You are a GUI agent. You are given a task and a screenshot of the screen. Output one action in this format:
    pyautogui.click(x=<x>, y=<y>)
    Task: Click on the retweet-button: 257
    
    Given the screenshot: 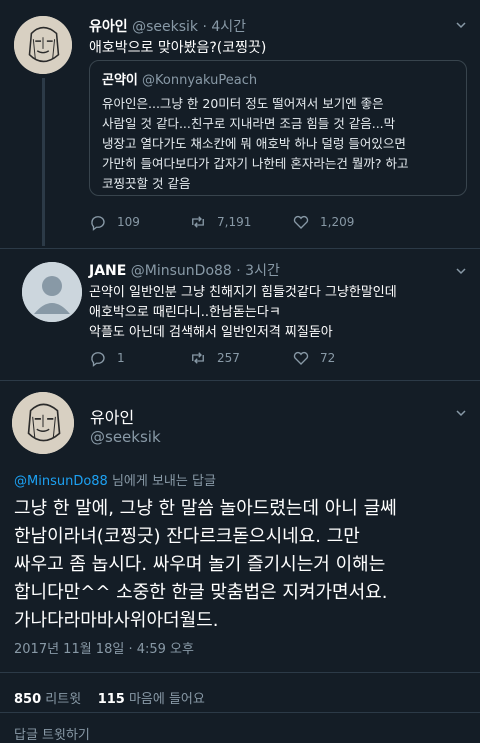 What is the action you would take?
    pyautogui.click(x=214, y=358)
    